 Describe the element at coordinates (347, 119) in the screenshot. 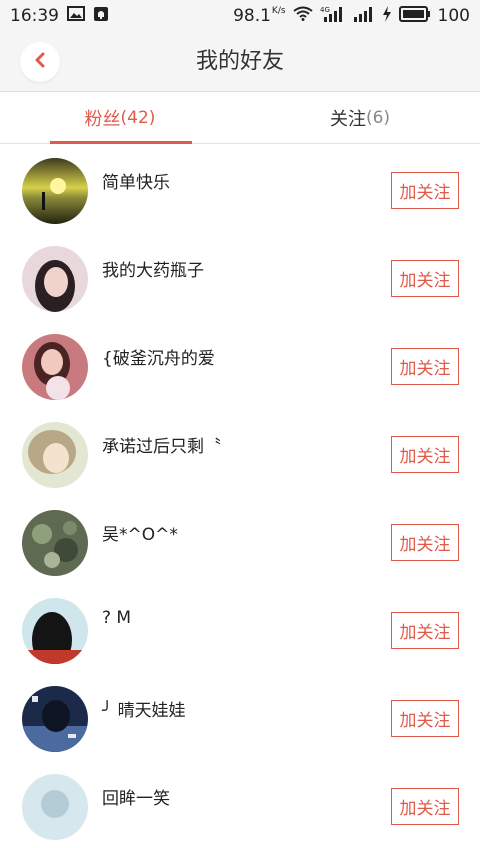

I see `tab-following-label: 关注` at that location.